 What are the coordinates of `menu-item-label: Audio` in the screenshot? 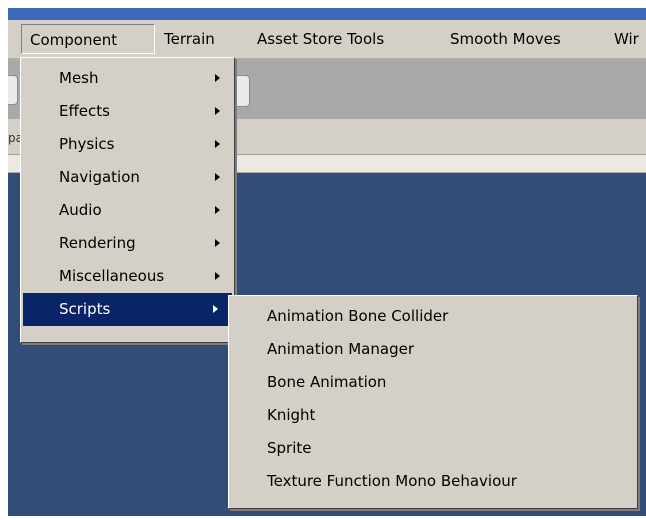 It's located at (80, 210).